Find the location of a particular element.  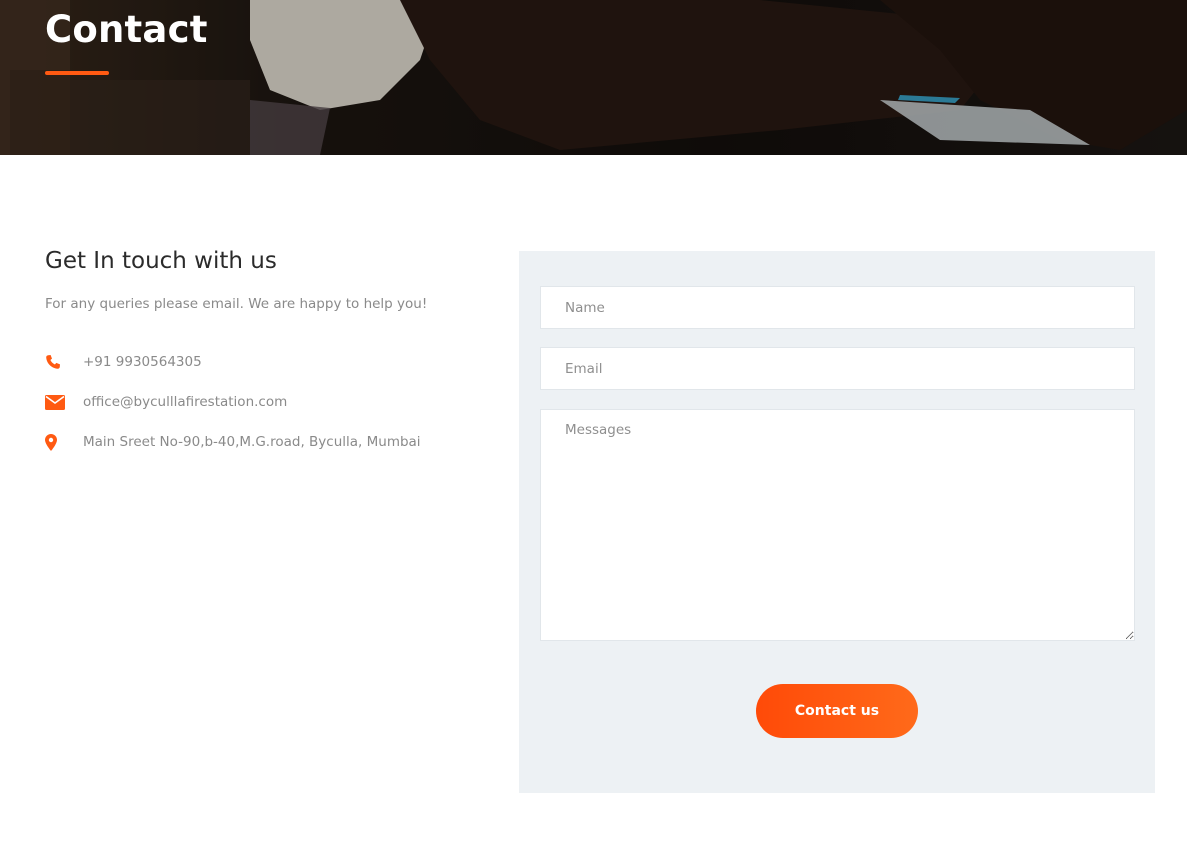

contact-email: office@byculllafirestation.com is located at coordinates (265, 402).